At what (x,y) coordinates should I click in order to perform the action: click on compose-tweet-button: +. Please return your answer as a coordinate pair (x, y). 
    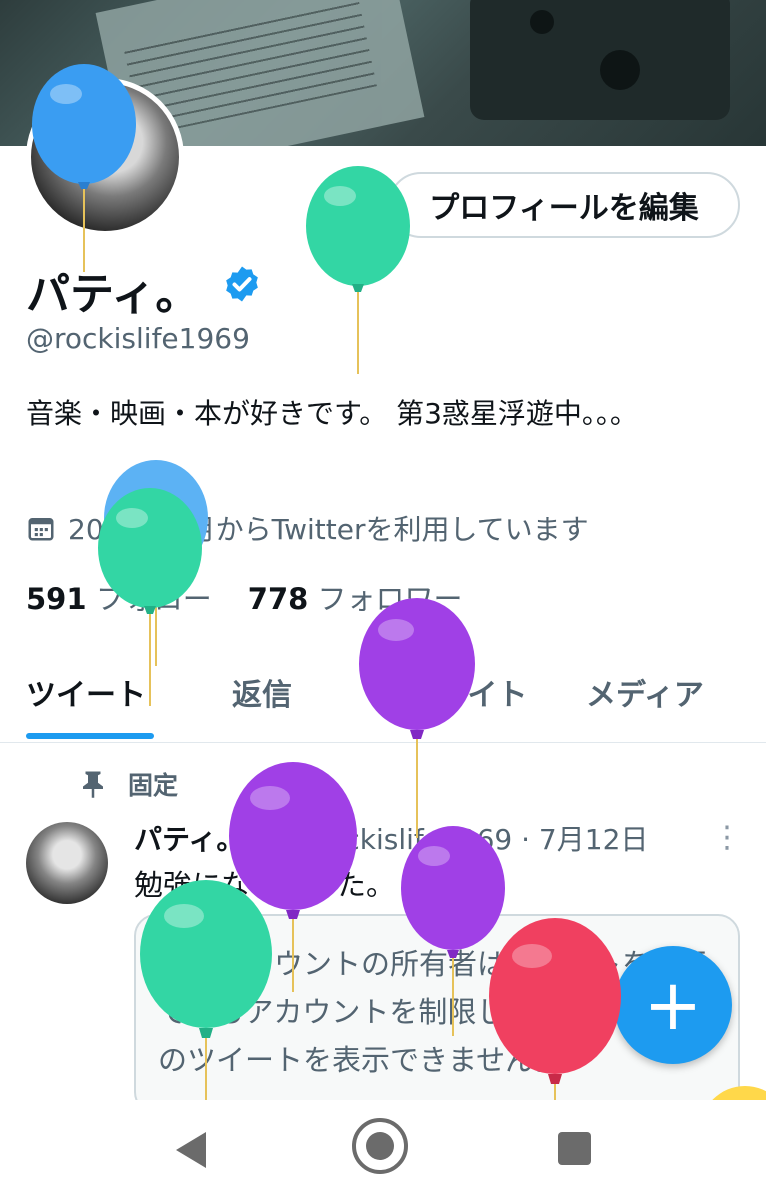
    Looking at the image, I should click on (673, 1005).